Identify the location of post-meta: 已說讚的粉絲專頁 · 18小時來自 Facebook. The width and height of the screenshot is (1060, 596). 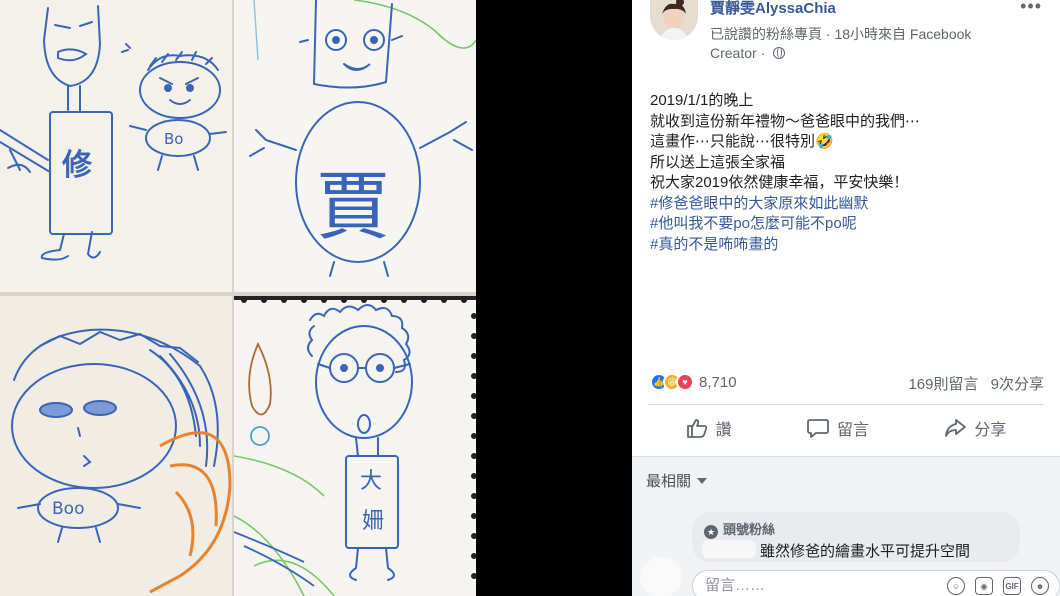
(840, 34).